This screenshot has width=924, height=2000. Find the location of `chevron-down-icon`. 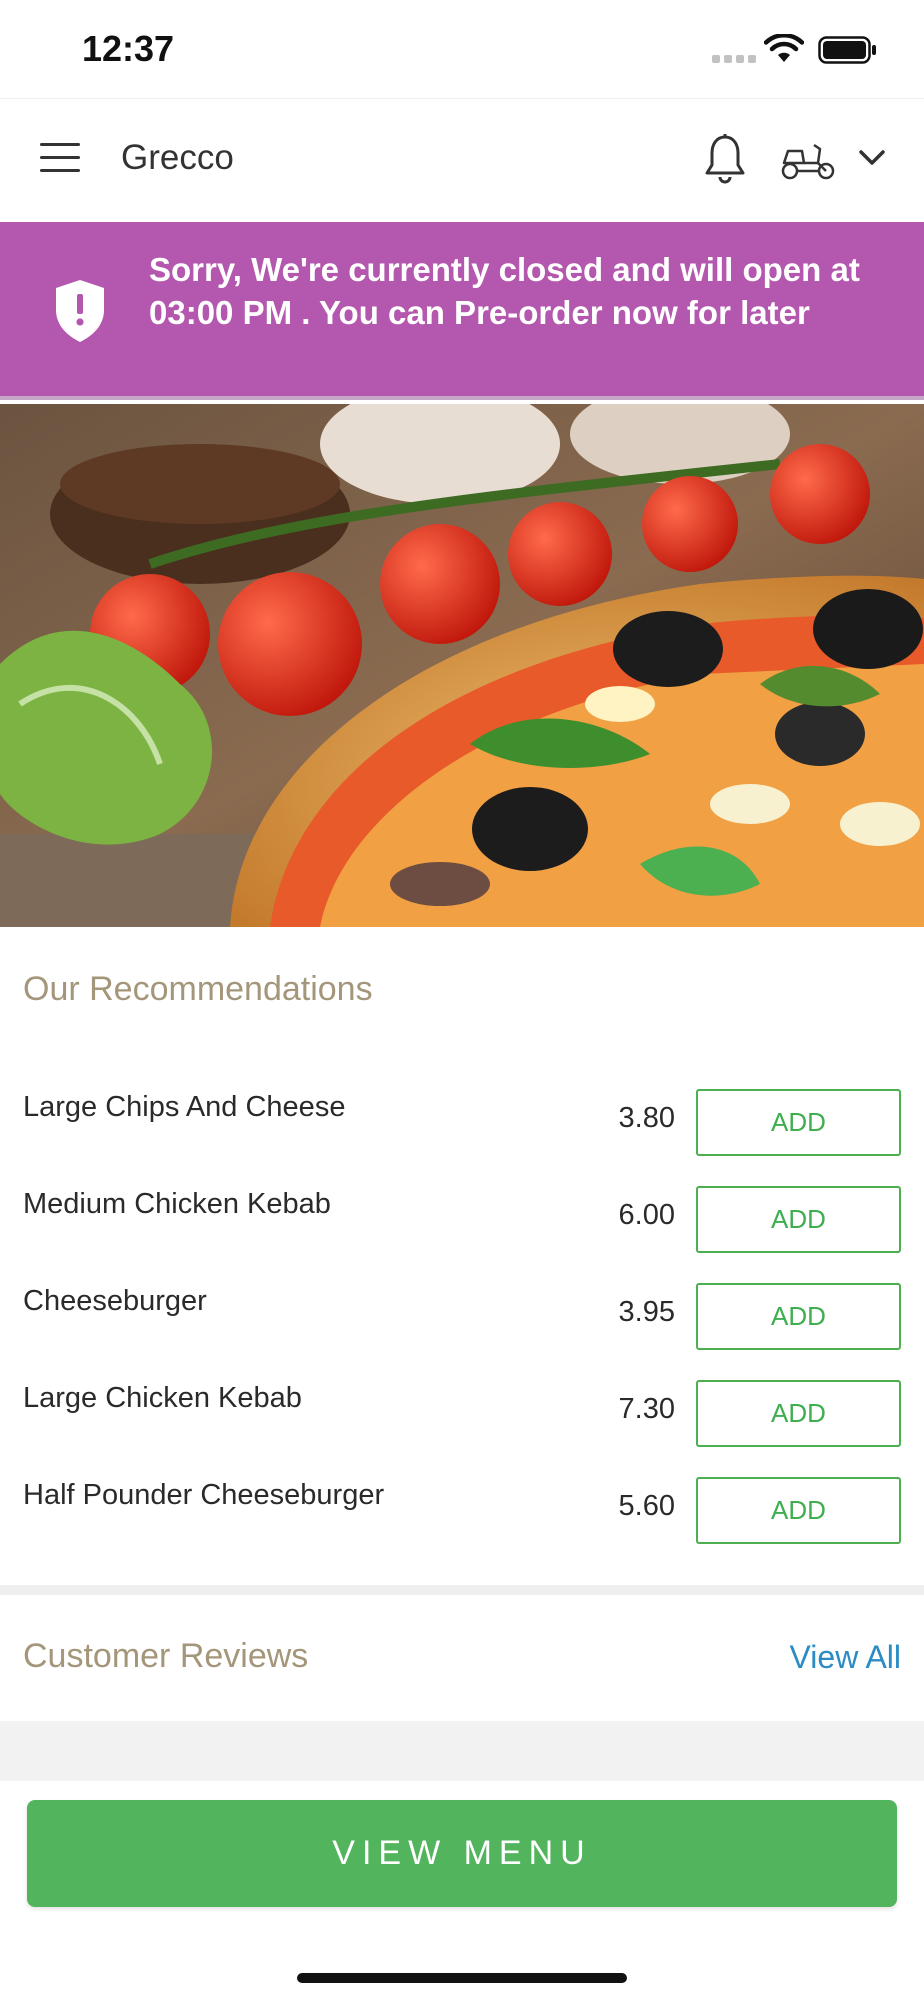

chevron-down-icon is located at coordinates (872, 158).